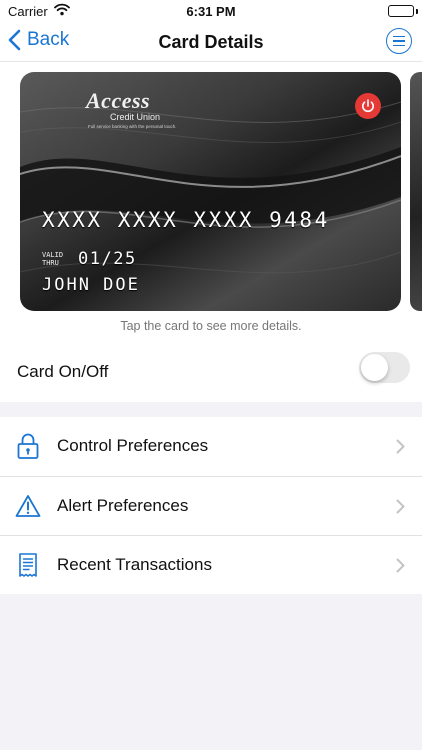  What do you see at coordinates (107, 259) in the screenshot?
I see `card-expiry: 01/25` at bounding box center [107, 259].